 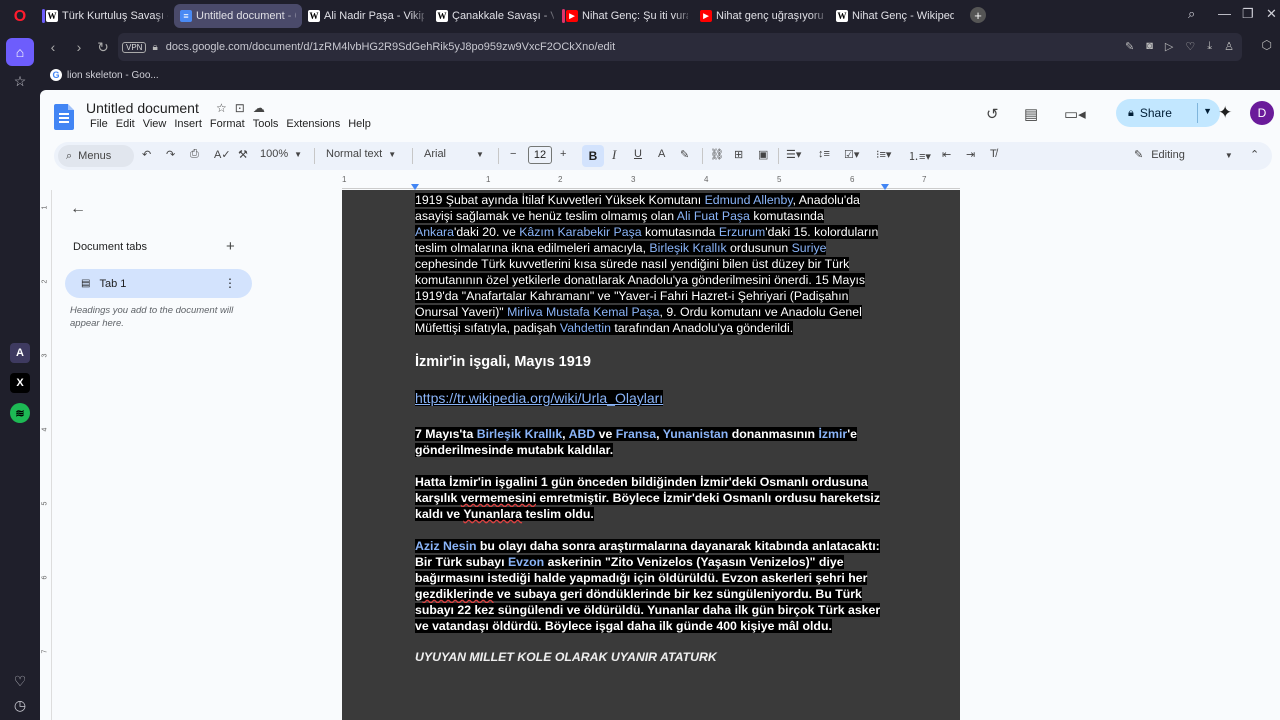 What do you see at coordinates (1267, 45) in the screenshot?
I see `extensions-icon: ⬡` at bounding box center [1267, 45].